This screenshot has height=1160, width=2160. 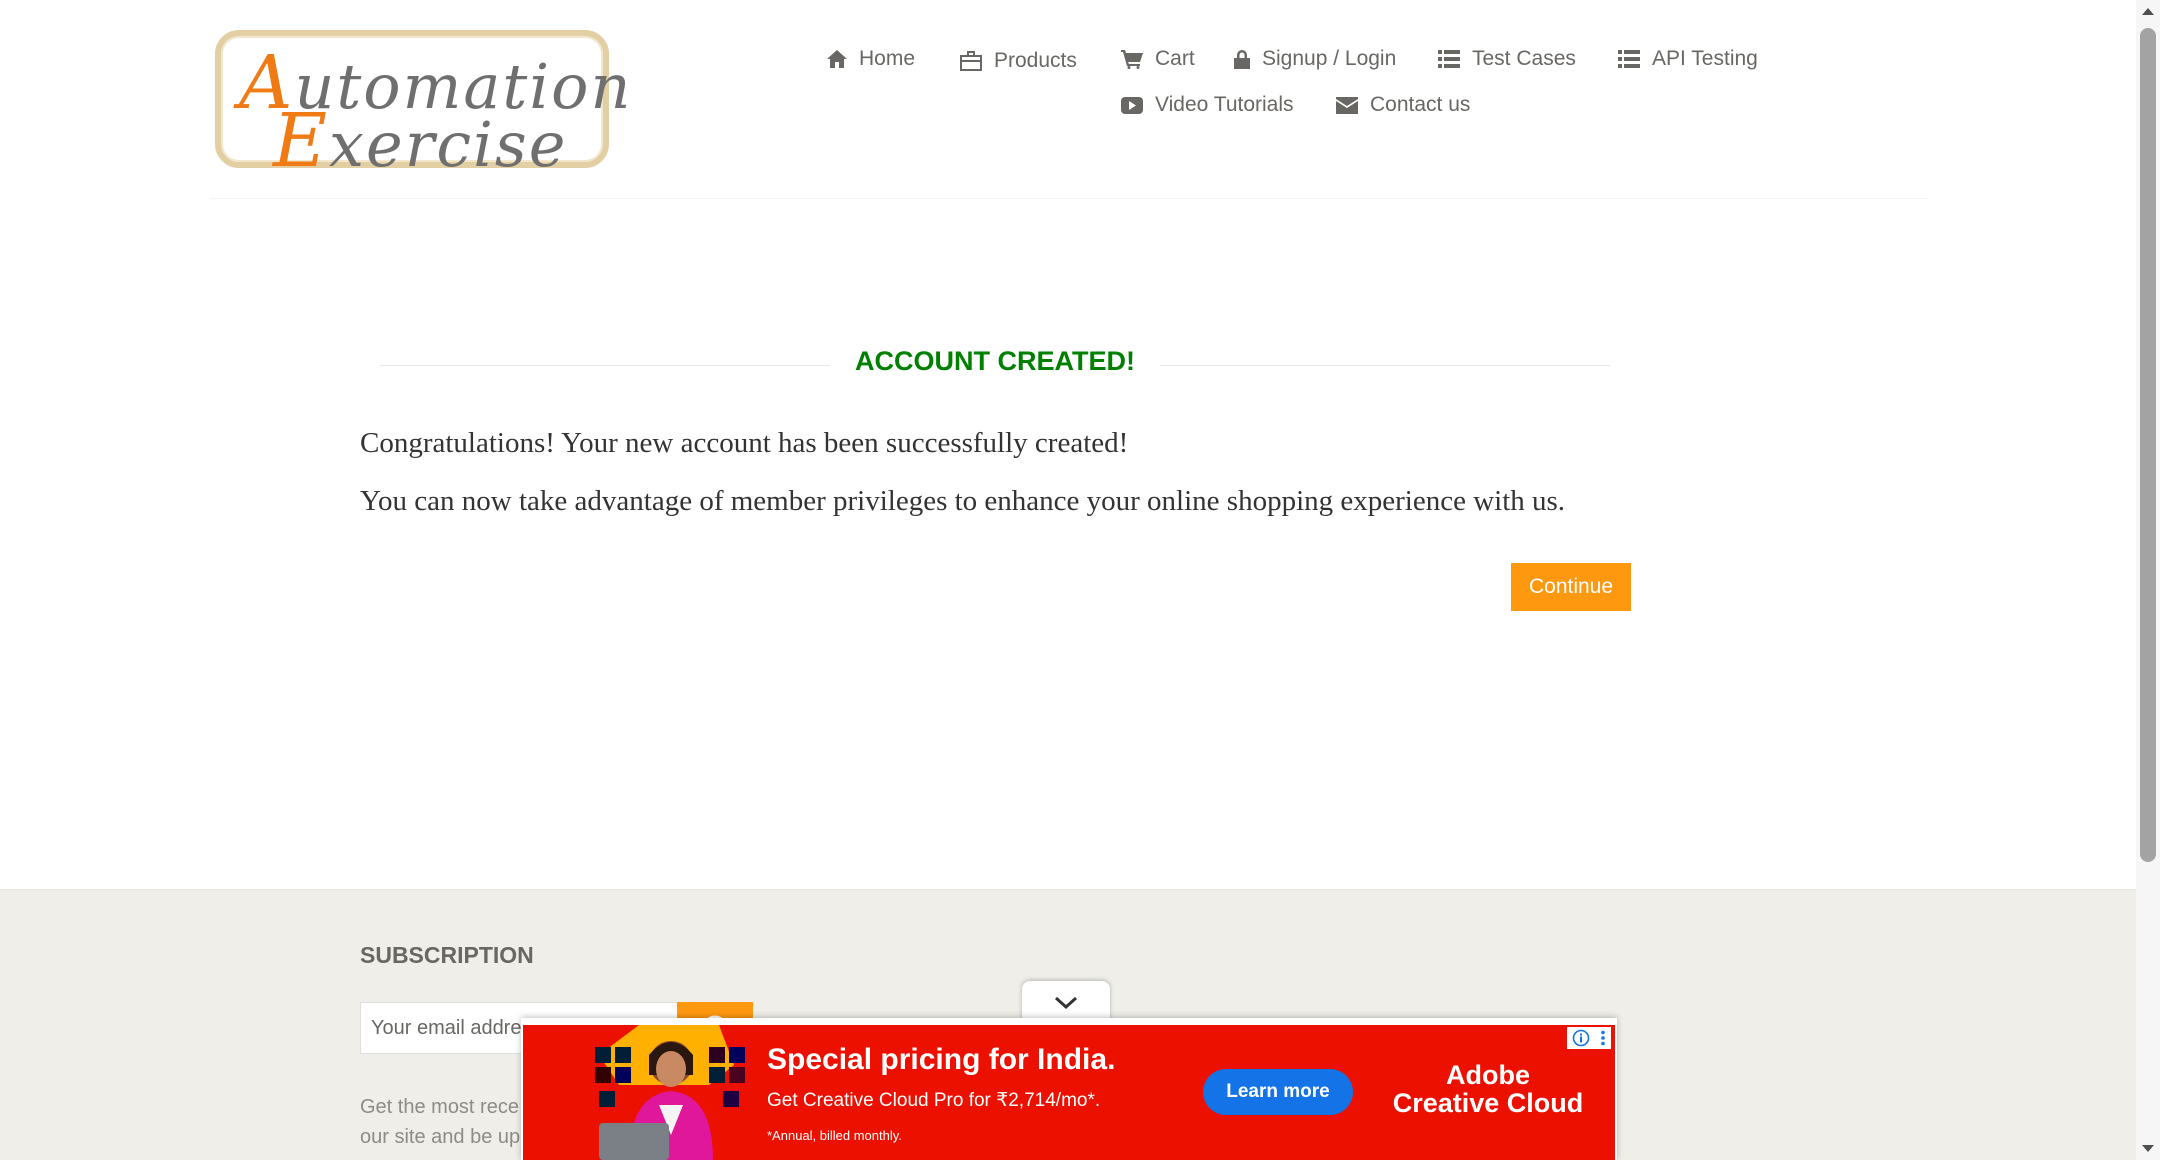 What do you see at coordinates (605, 365) in the screenshot?
I see `title-rule-left` at bounding box center [605, 365].